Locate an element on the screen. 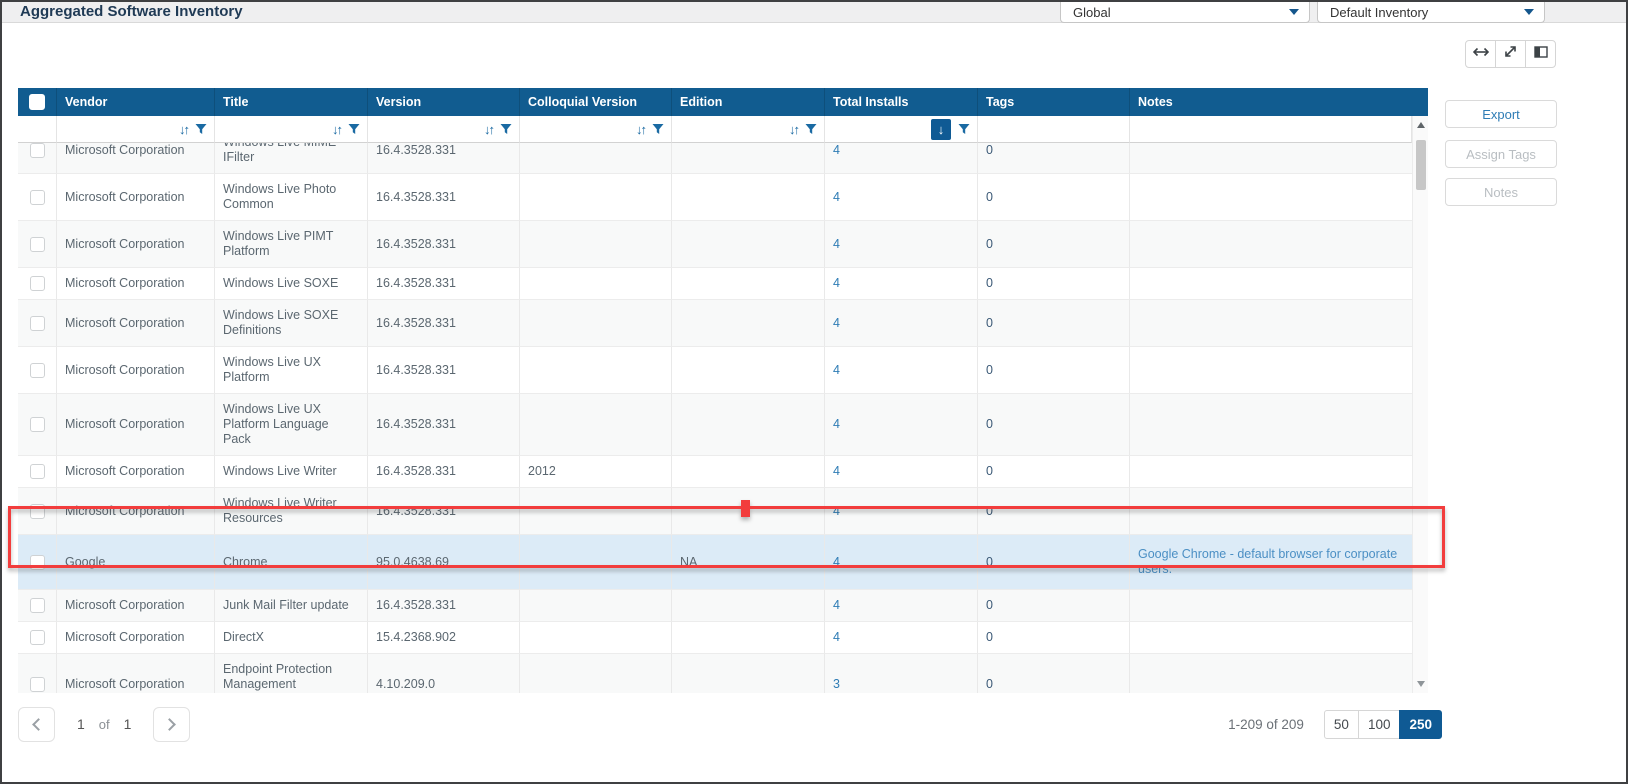 This screenshot has width=1628, height=784. cell-edition is located at coordinates (748, 197).